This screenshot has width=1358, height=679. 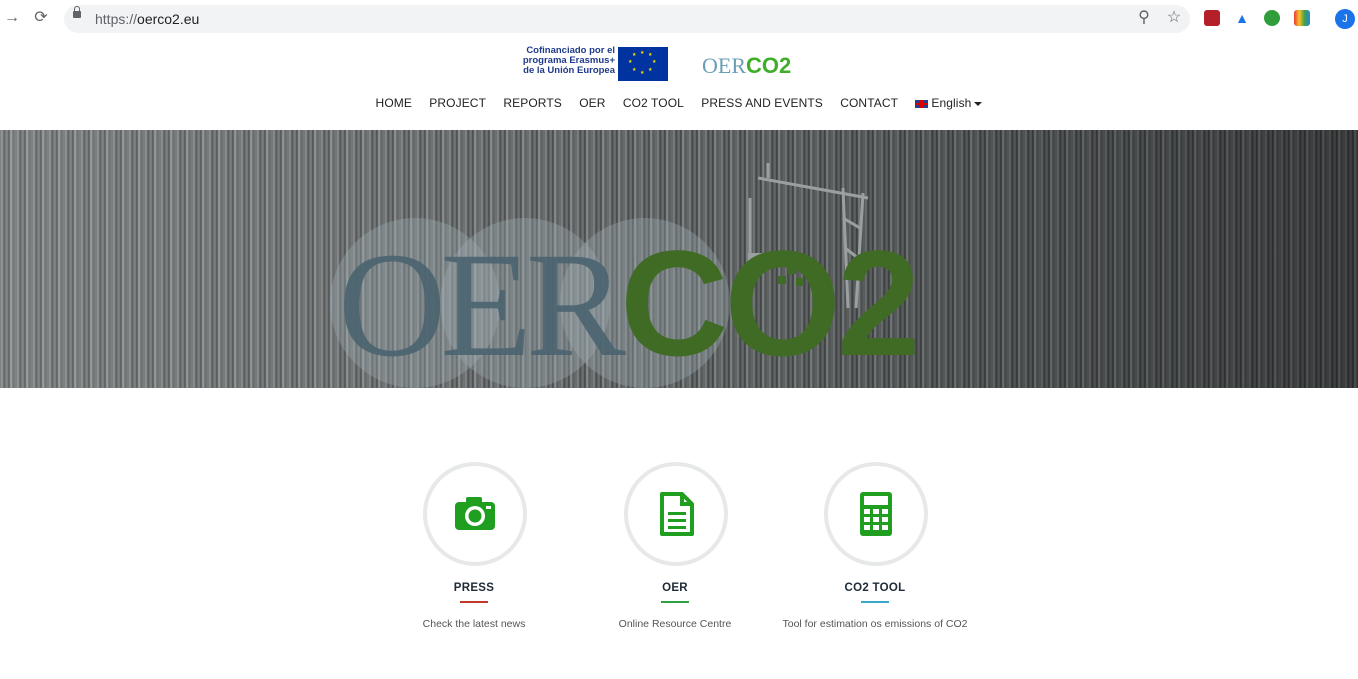 I want to click on profile-avatar: J, so click(x=1345, y=19).